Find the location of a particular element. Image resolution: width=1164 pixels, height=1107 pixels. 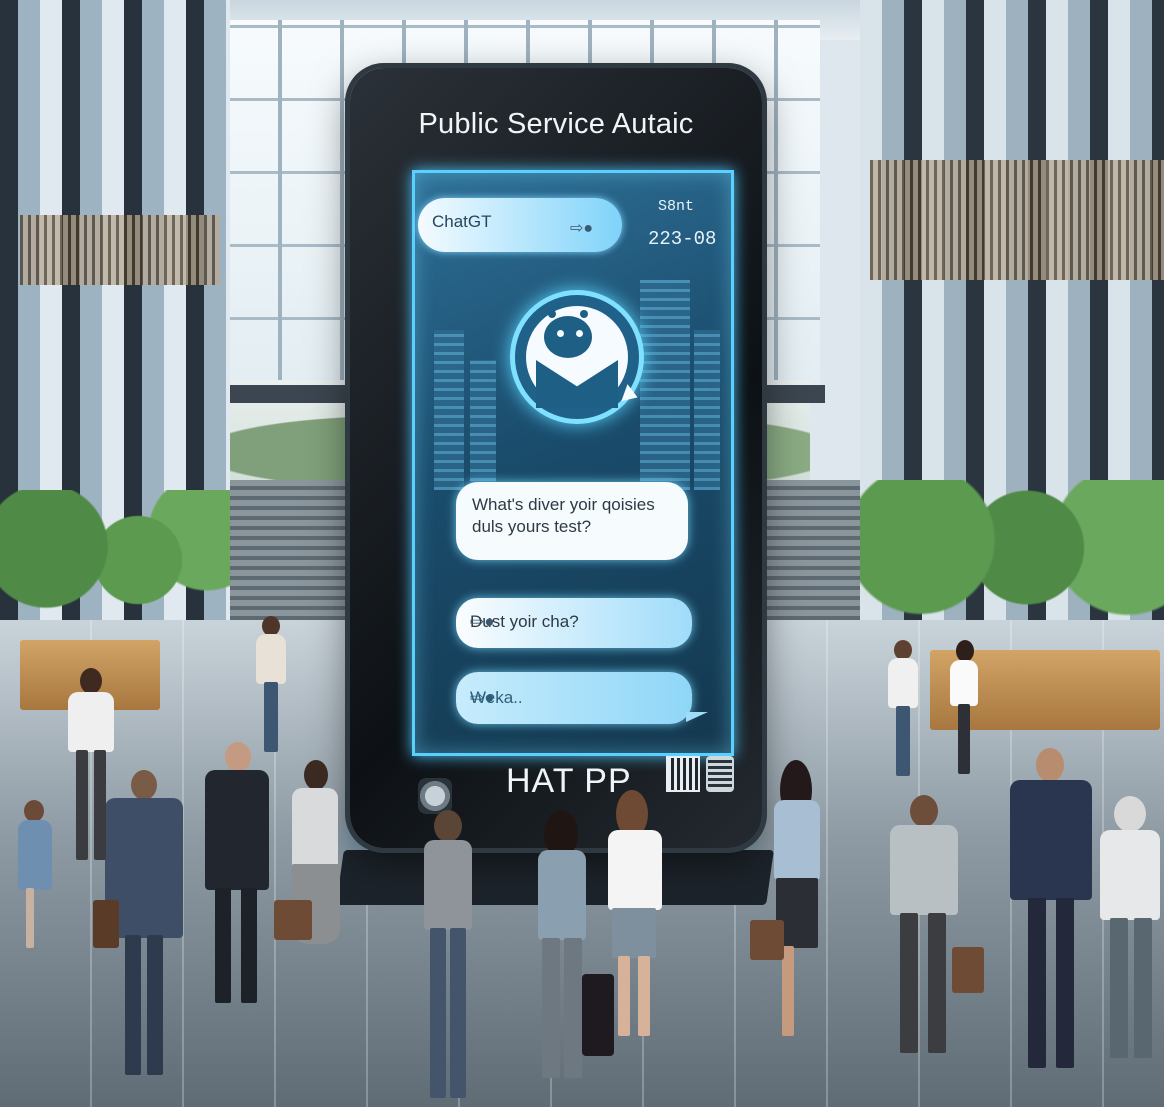

left-balcony is located at coordinates (120, 250).